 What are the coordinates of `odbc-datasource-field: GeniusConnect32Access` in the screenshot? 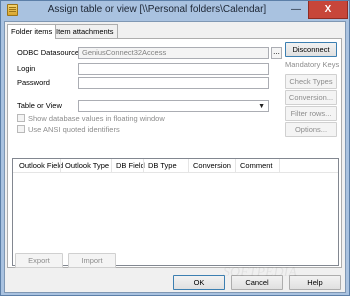 It's located at (173, 53).